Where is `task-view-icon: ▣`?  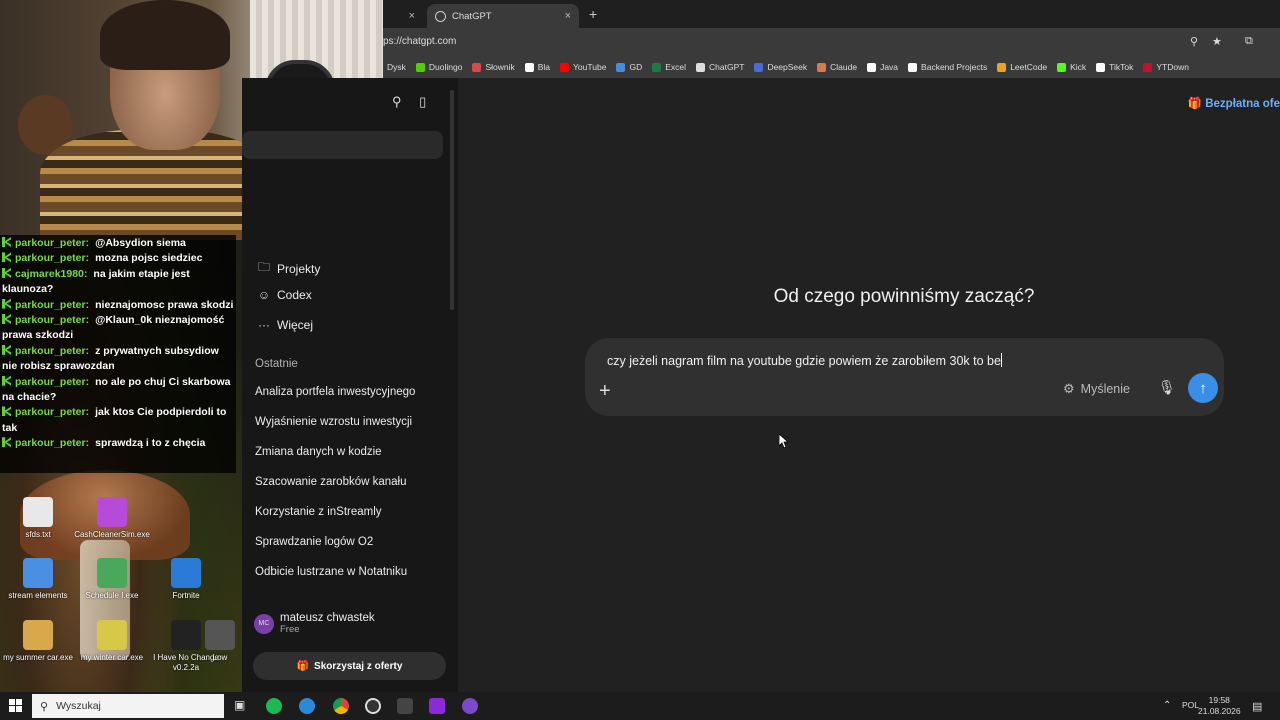 task-view-icon: ▣ is located at coordinates (239, 705).